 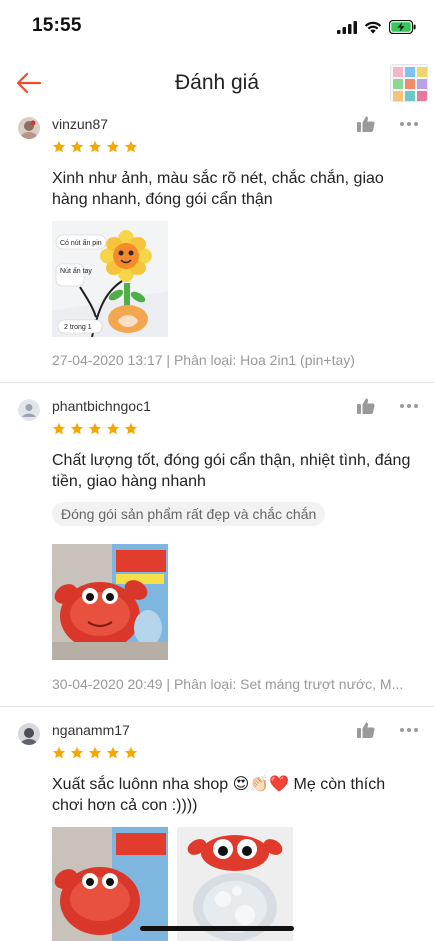 What do you see at coordinates (217, 26) in the screenshot?
I see `status-bar: 15:55` at bounding box center [217, 26].